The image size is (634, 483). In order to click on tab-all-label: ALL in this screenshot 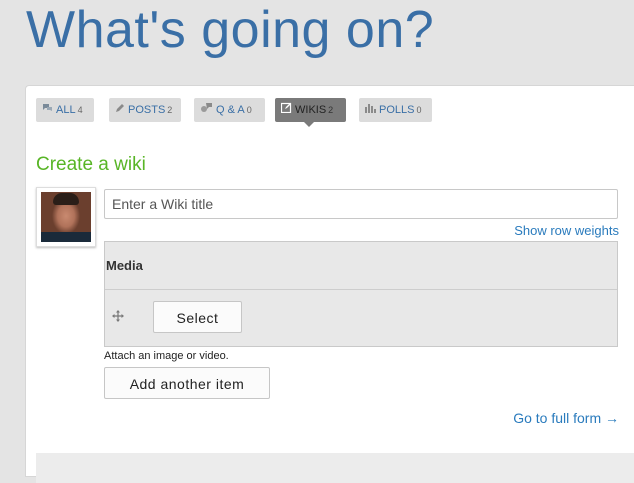, I will do `click(66, 110)`.